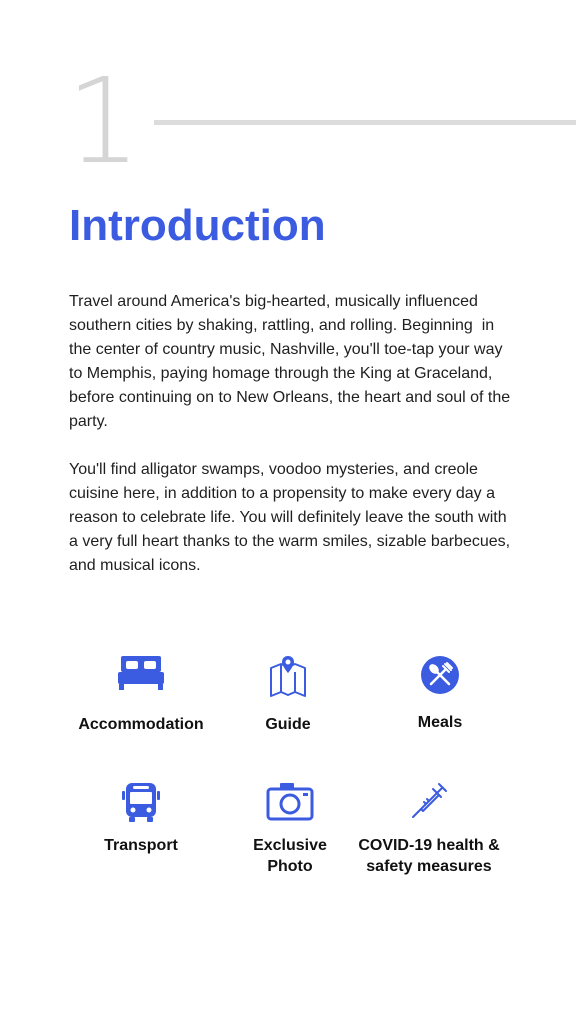 Image resolution: width=576 pixels, height=1024 pixels. I want to click on section-divider, so click(365, 122).